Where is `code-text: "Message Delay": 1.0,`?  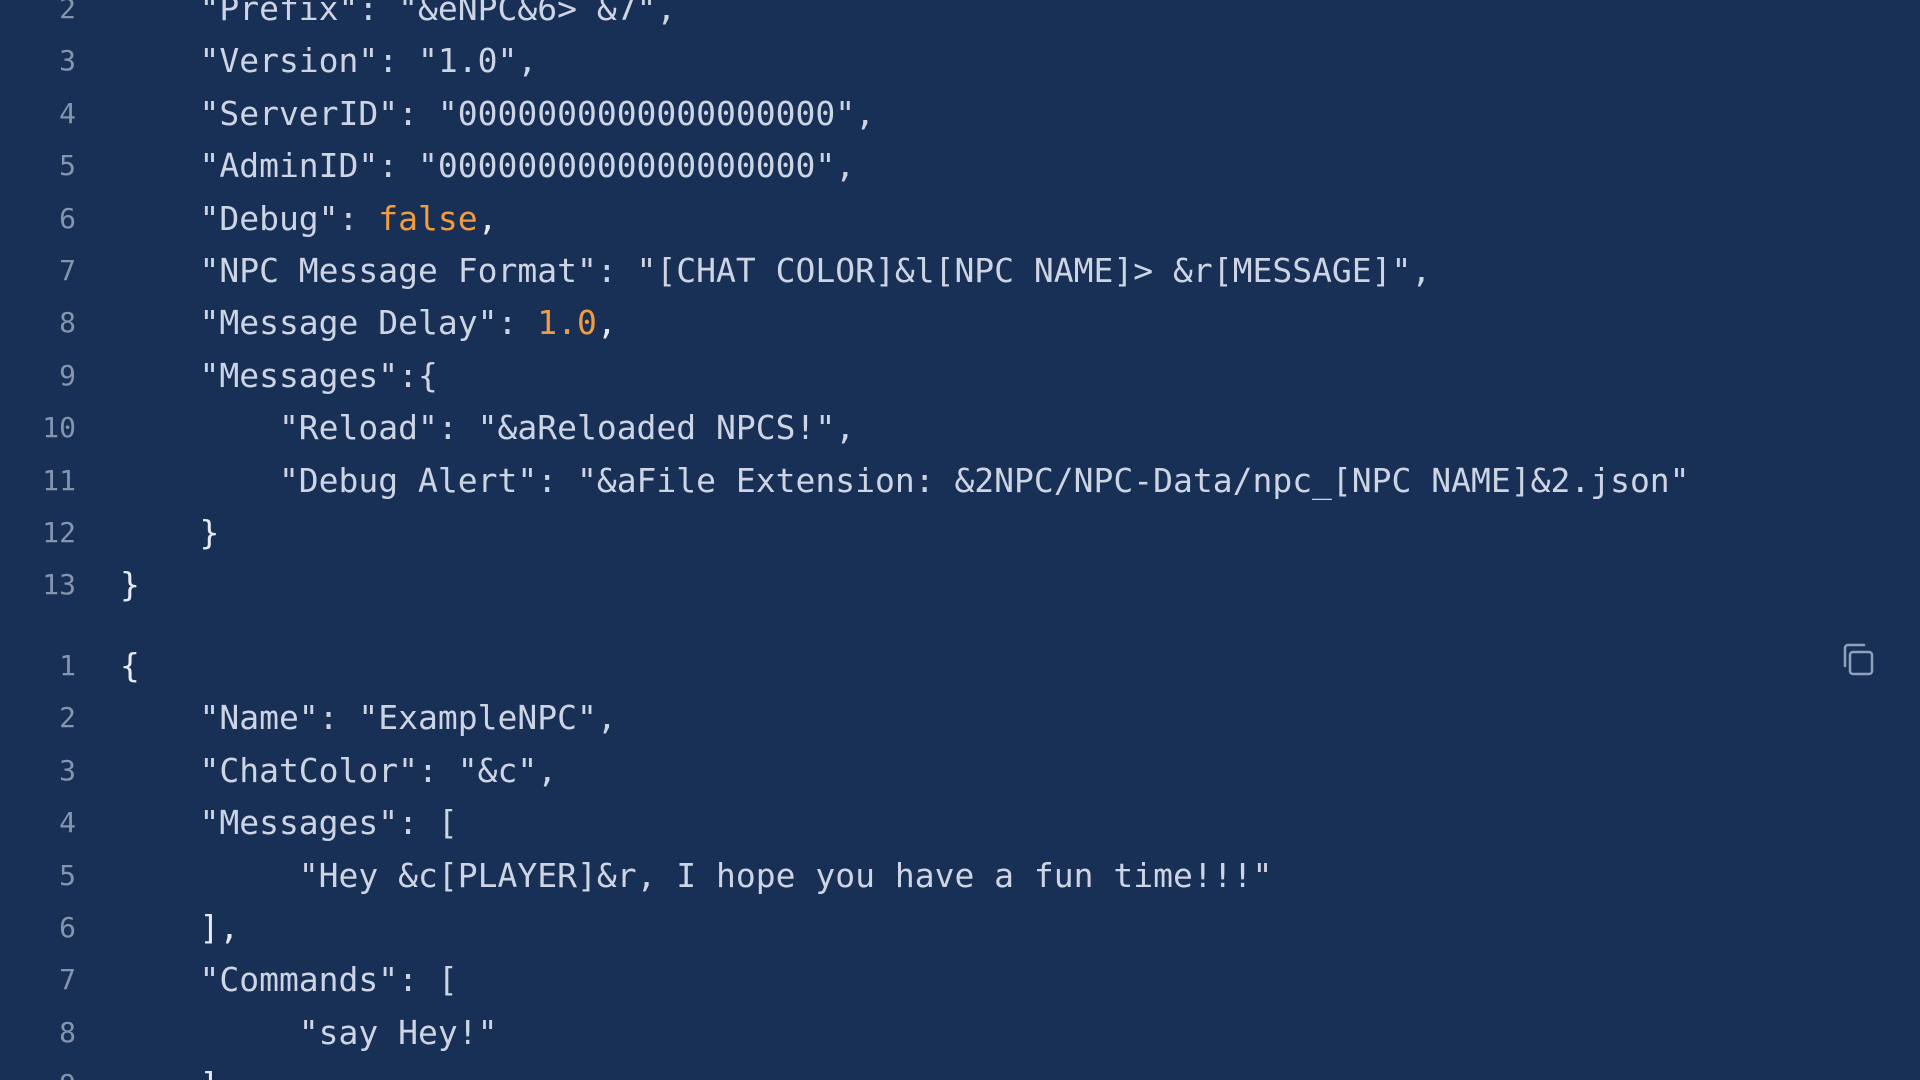
code-text: "Message Delay": 1.0, is located at coordinates (368, 323).